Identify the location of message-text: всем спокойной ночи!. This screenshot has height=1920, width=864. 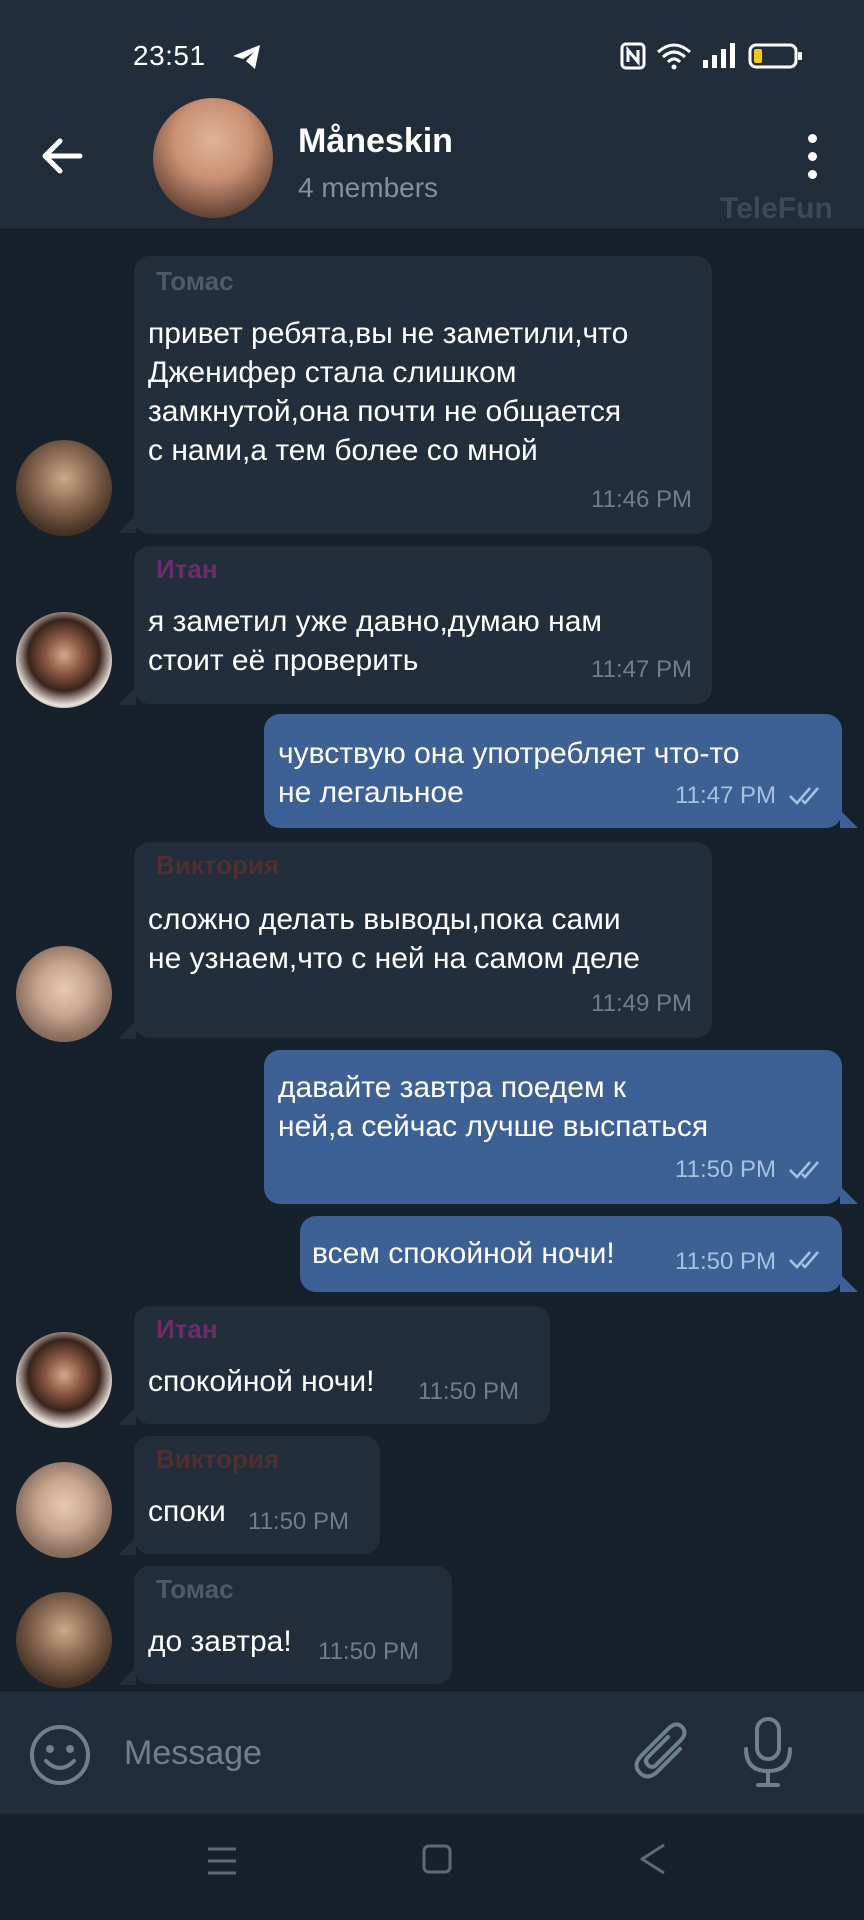
(463, 1253).